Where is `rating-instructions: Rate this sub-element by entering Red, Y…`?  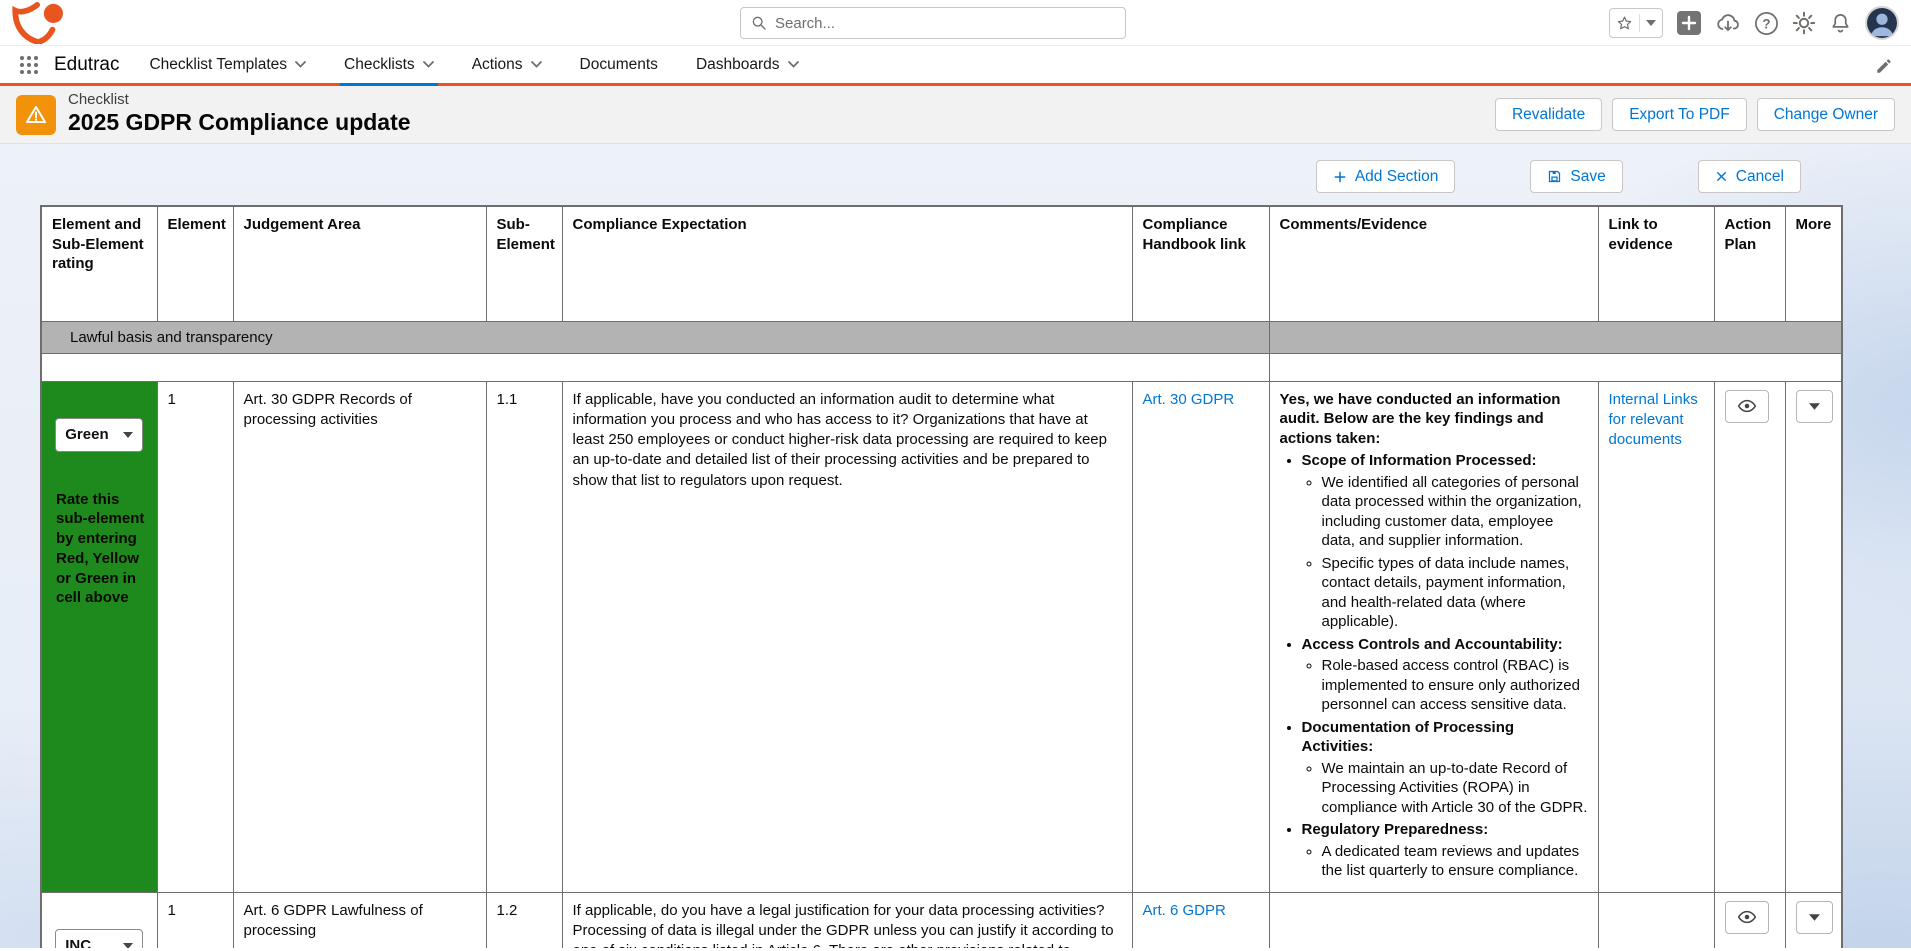
rating-instructions: Rate this sub-element by entering Red, Y… is located at coordinates (100, 548).